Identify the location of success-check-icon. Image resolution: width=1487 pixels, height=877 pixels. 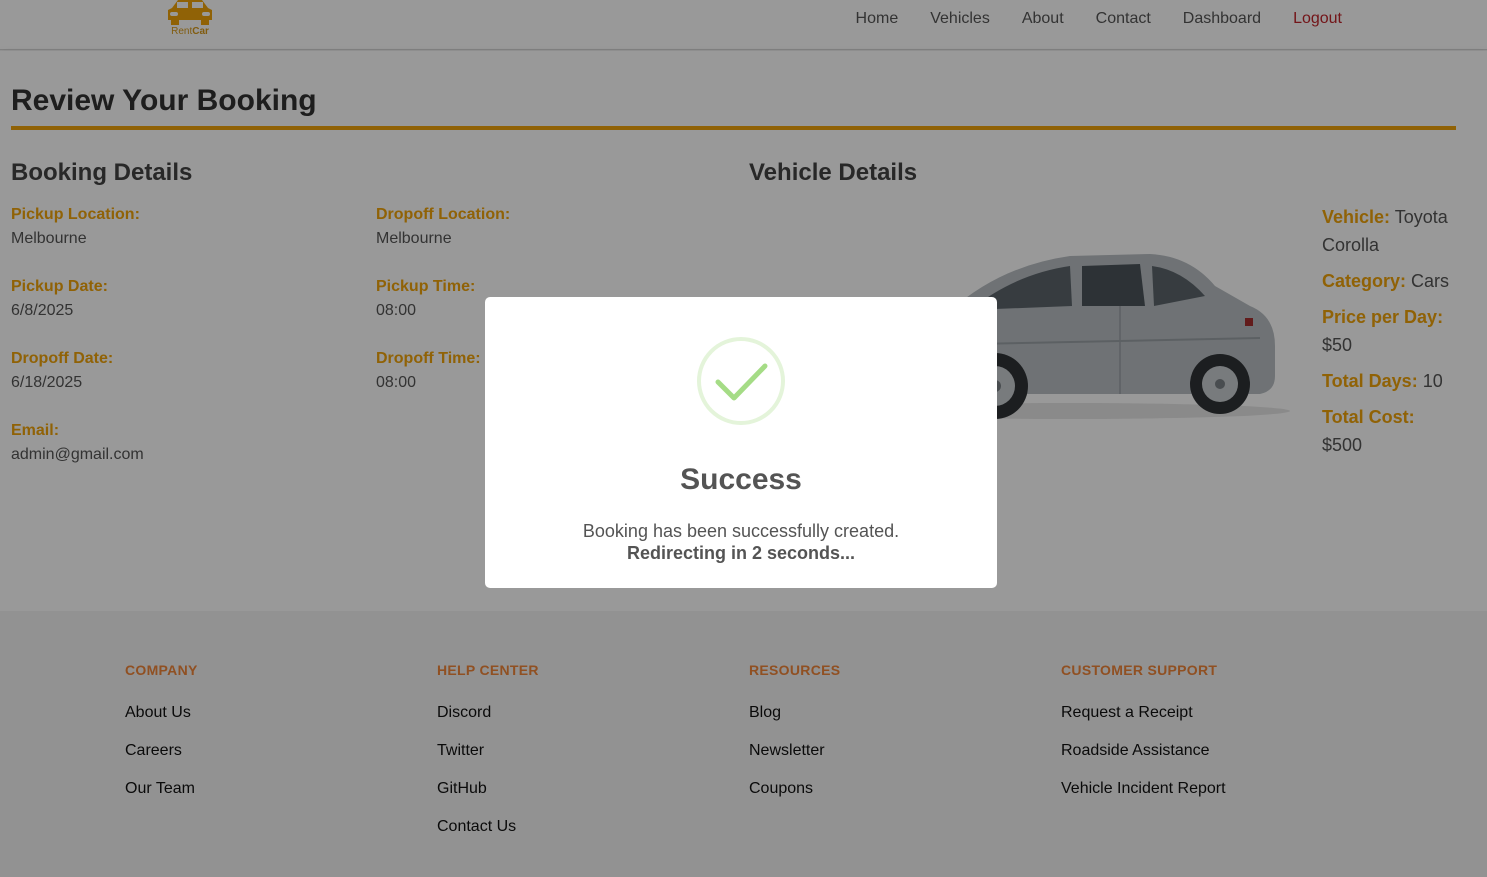
(741, 381).